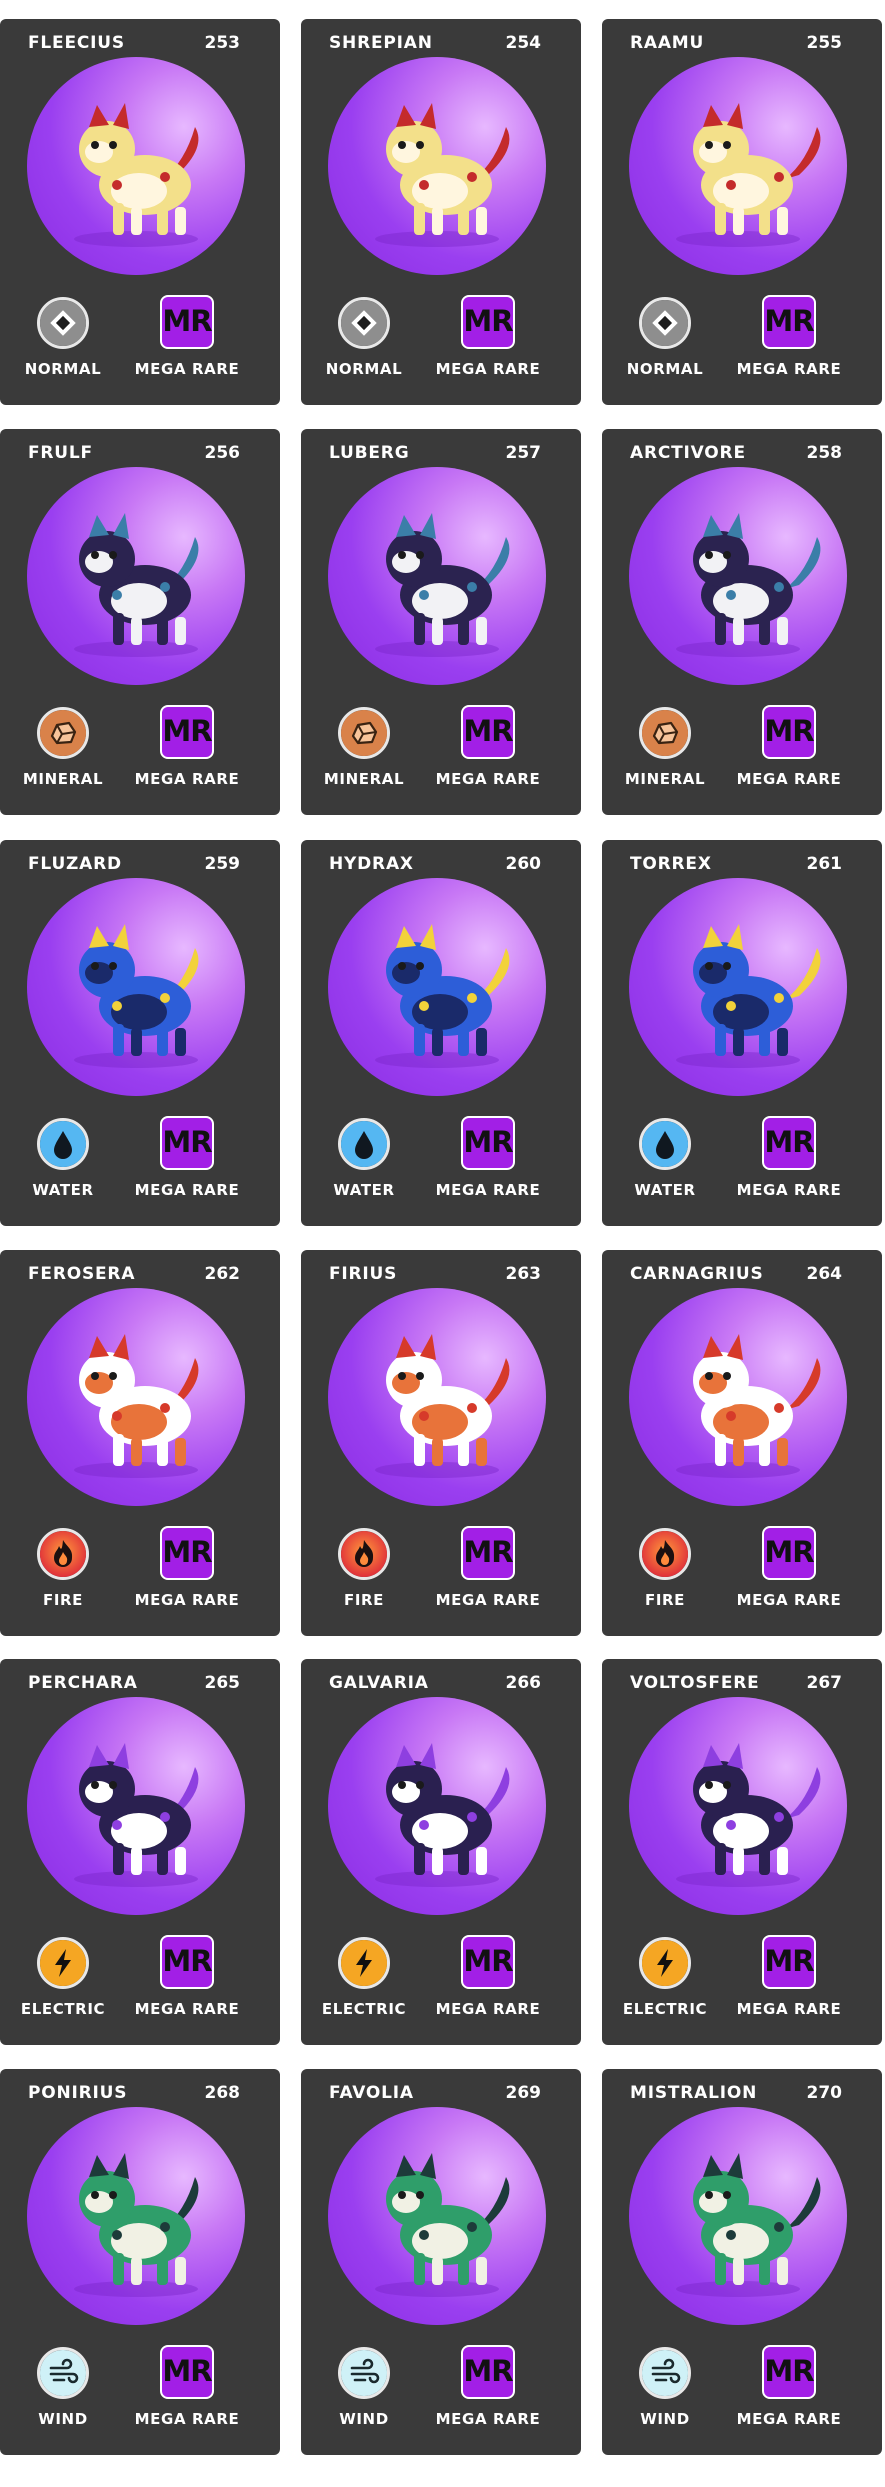 The image size is (885, 2487). What do you see at coordinates (82, 1274) in the screenshot?
I see `card-name: FEROSERA` at bounding box center [82, 1274].